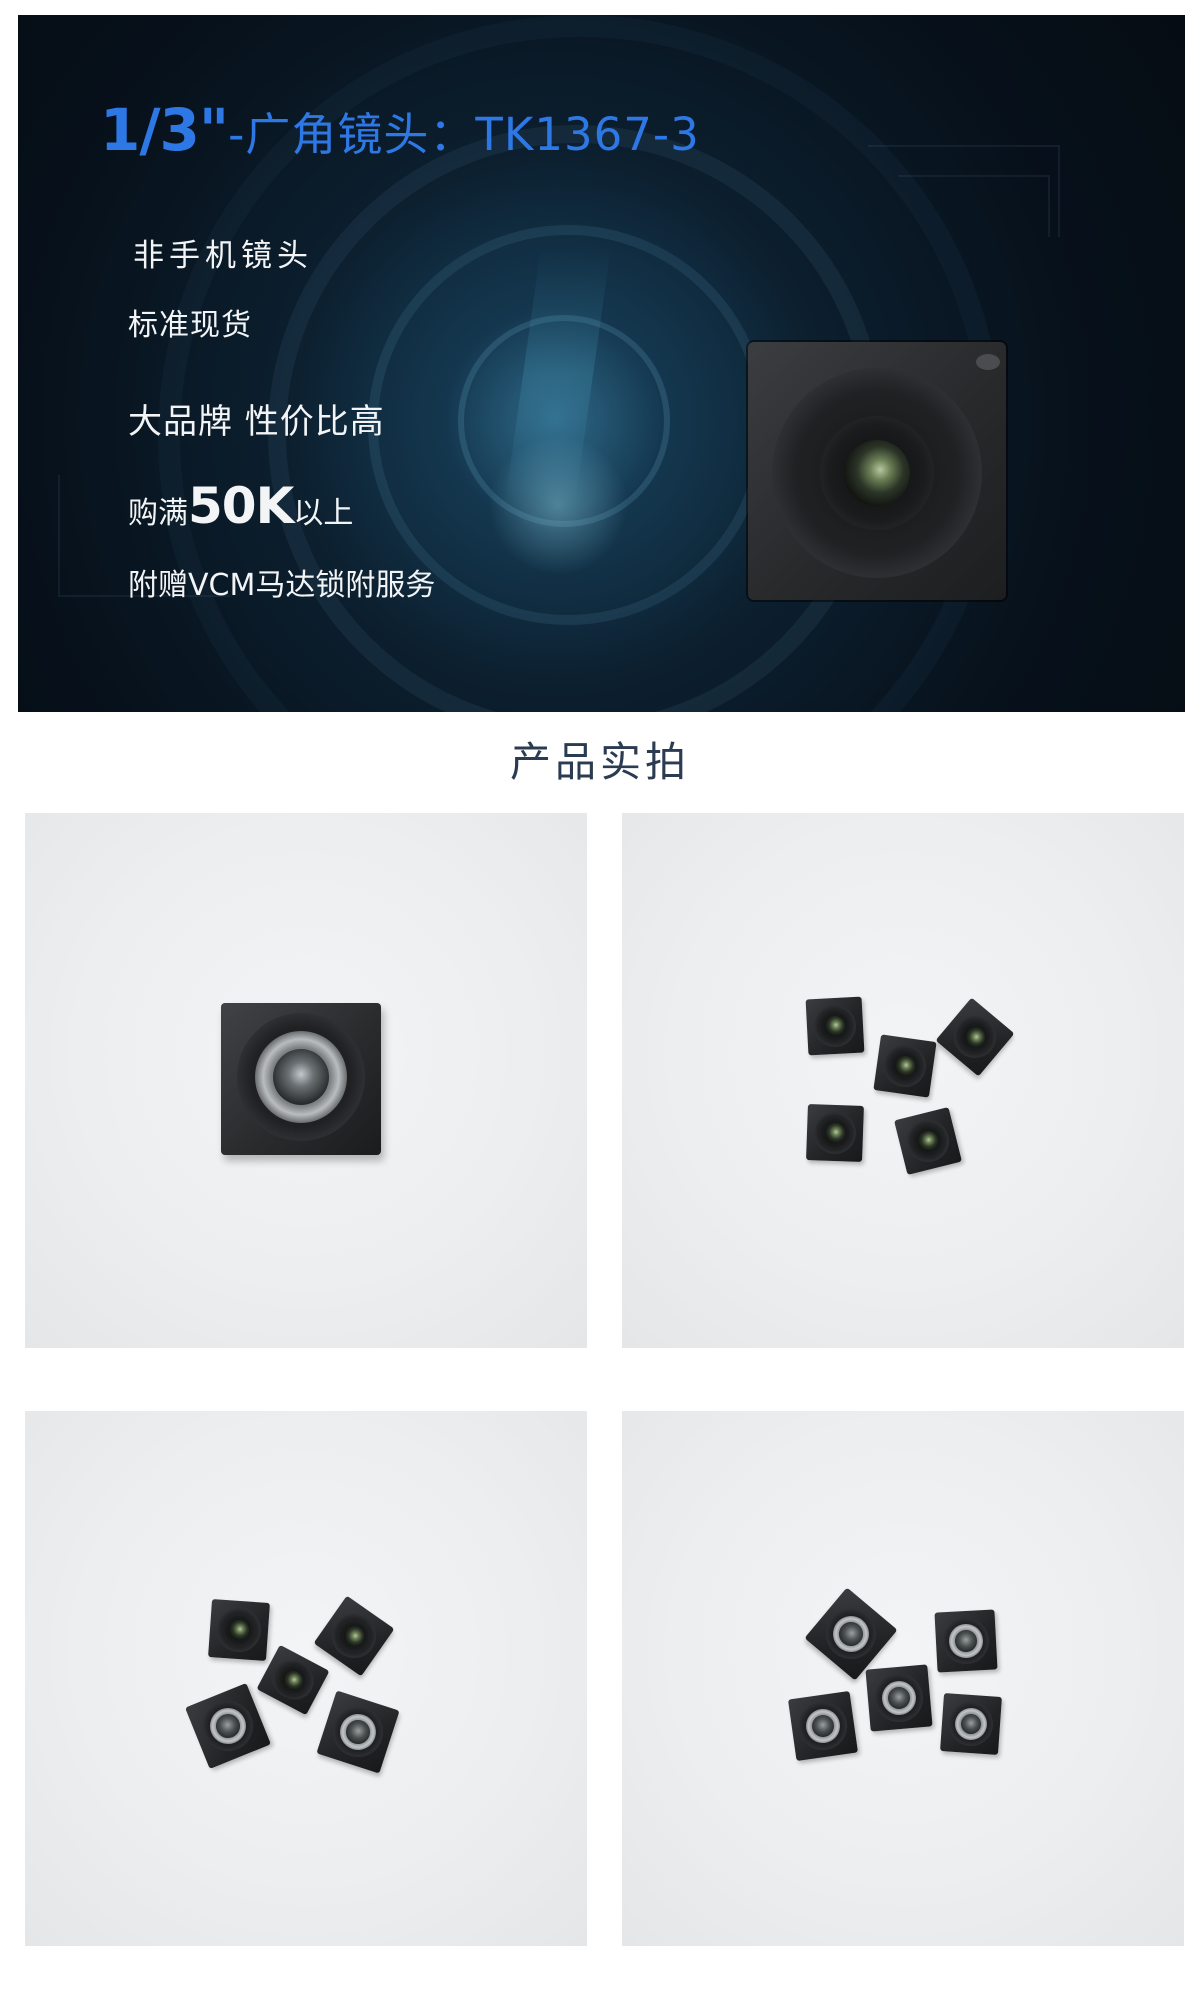  I want to click on banner-title-model: -广角镜头：TK1367-3, so click(464, 134).